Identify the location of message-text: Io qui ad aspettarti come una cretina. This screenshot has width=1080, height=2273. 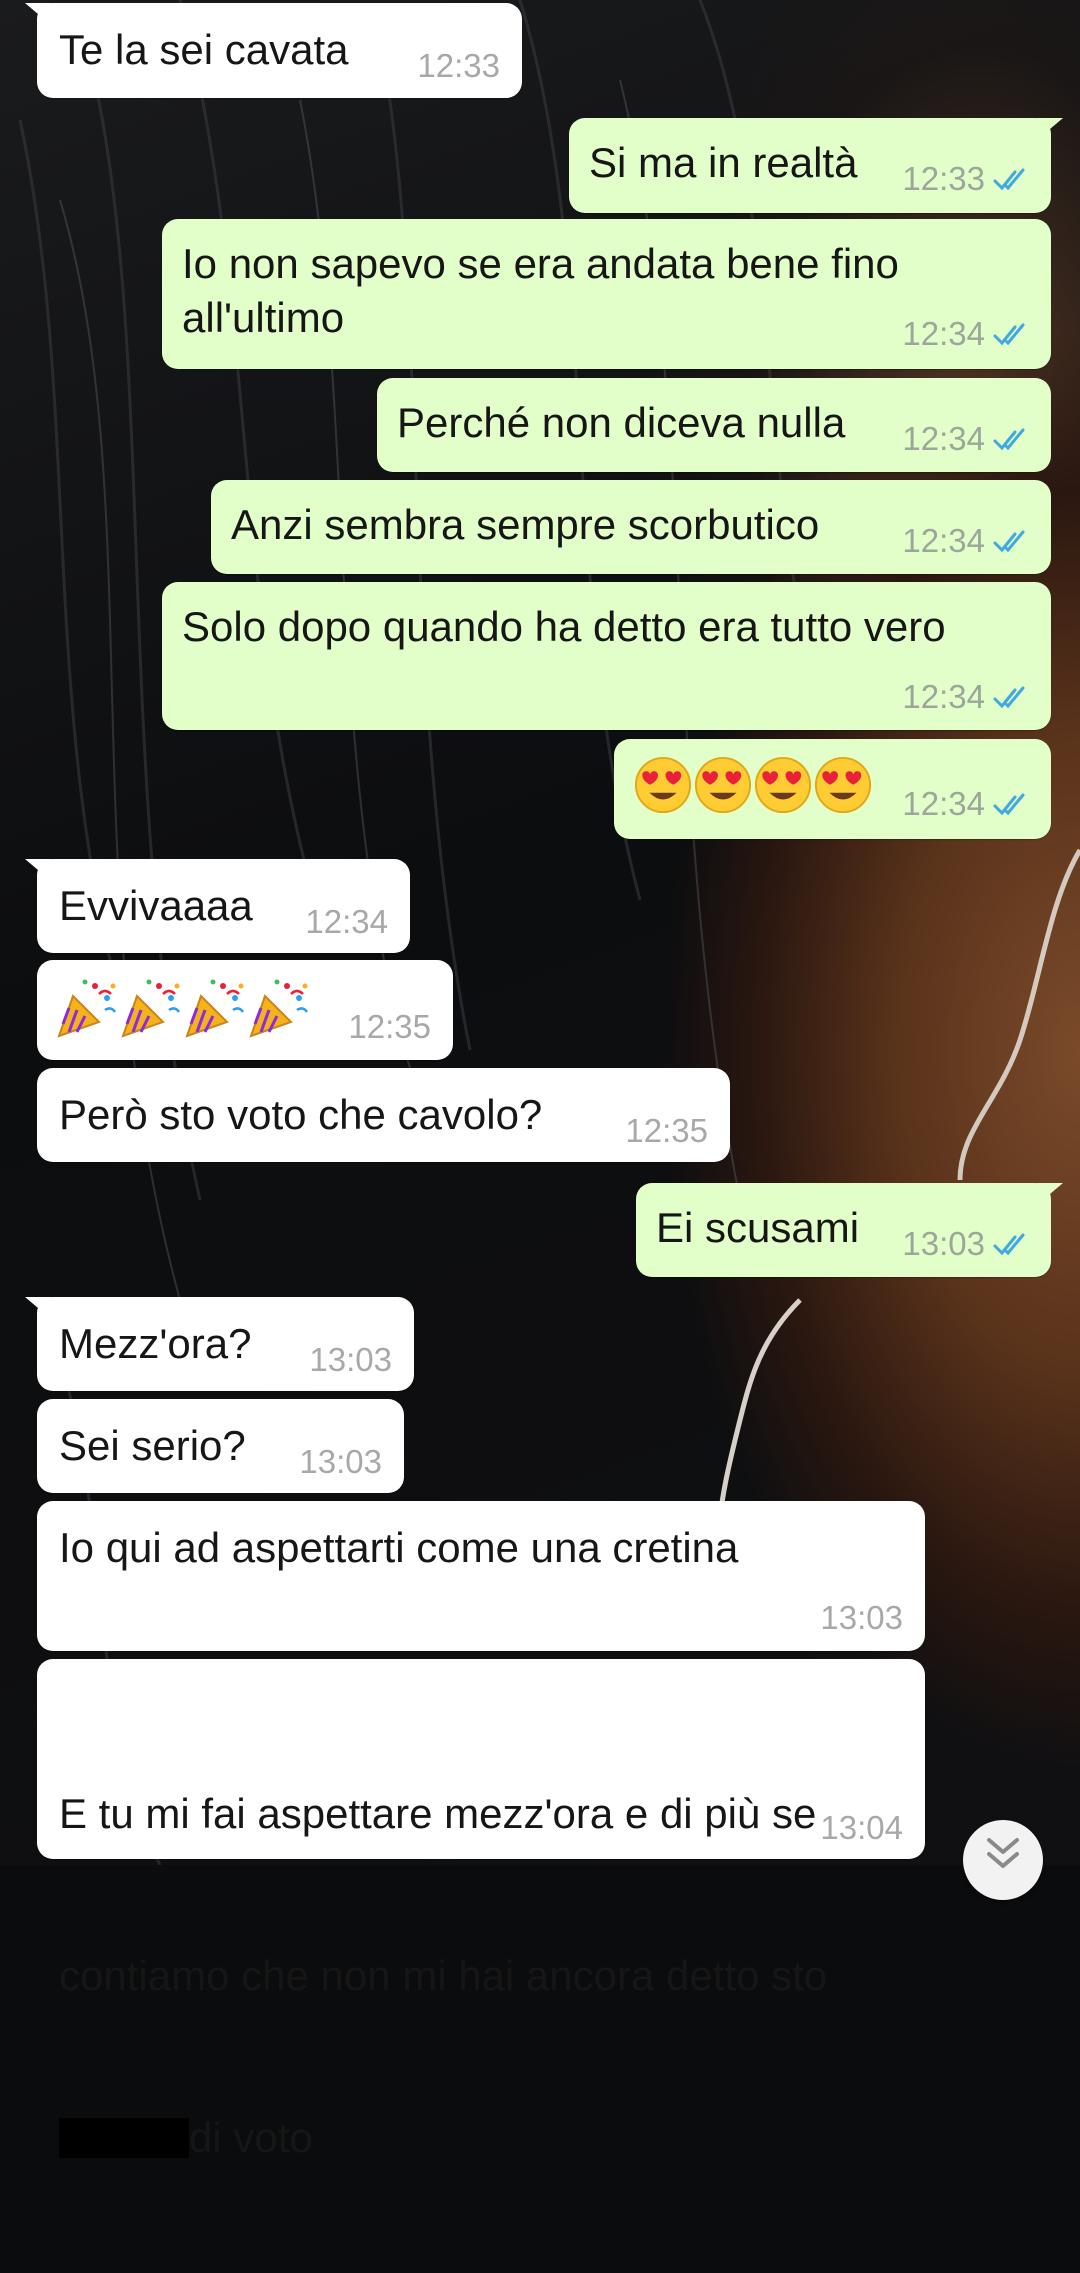
(399, 1547).